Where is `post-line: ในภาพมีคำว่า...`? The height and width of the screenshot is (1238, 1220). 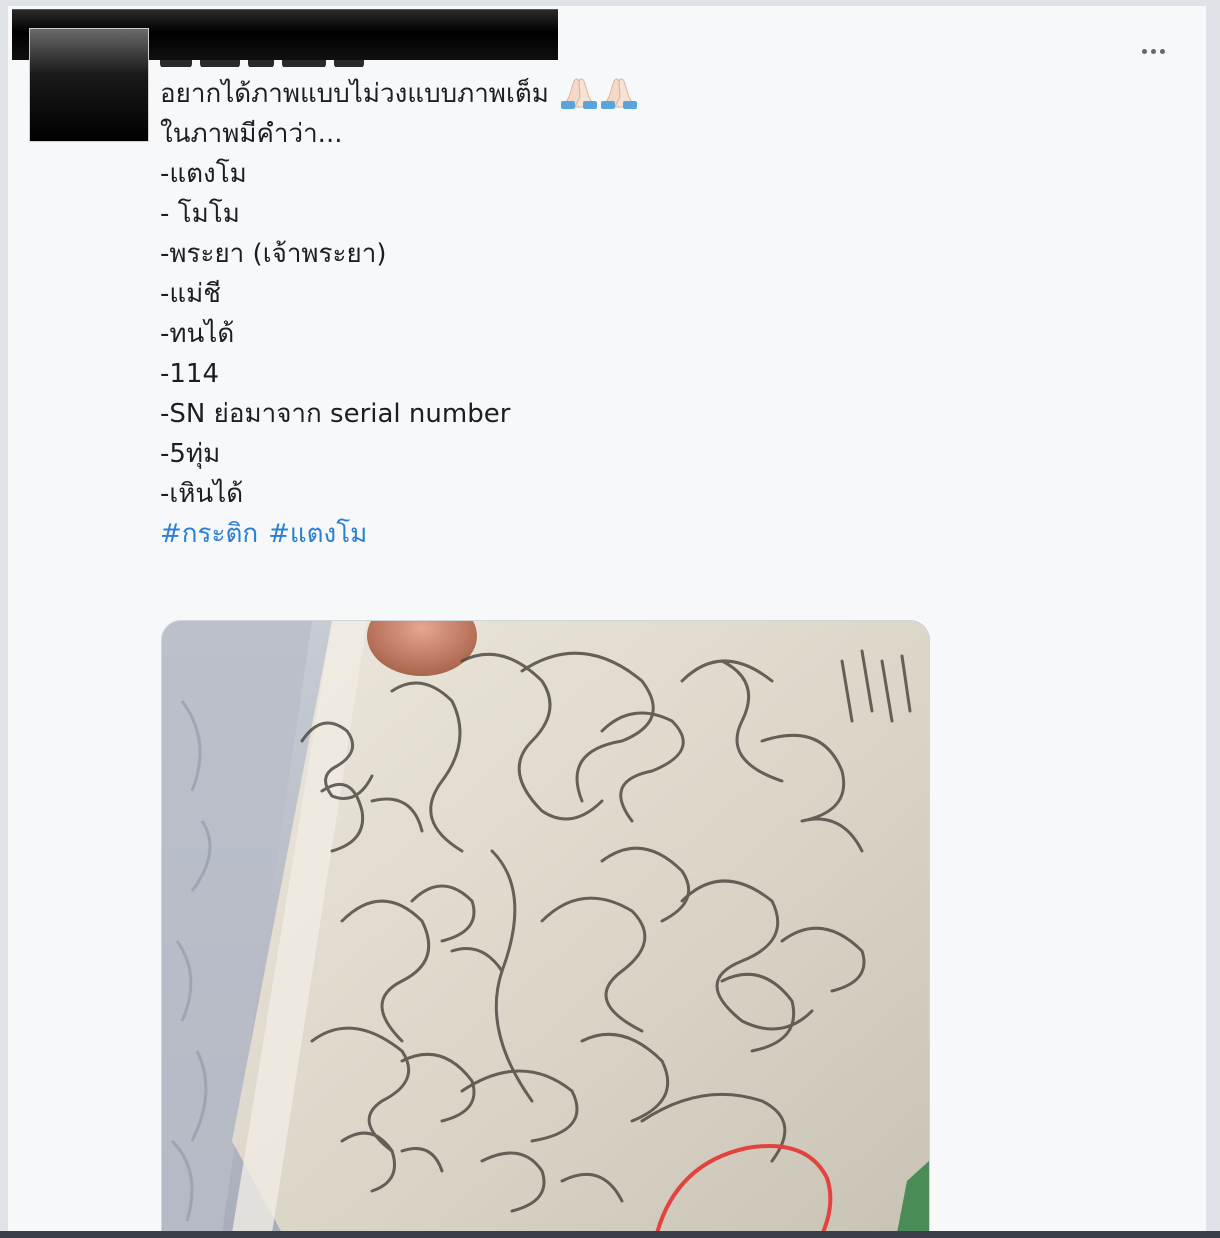 post-line: ในภาพมีคำว่า... is located at coordinates (251, 134).